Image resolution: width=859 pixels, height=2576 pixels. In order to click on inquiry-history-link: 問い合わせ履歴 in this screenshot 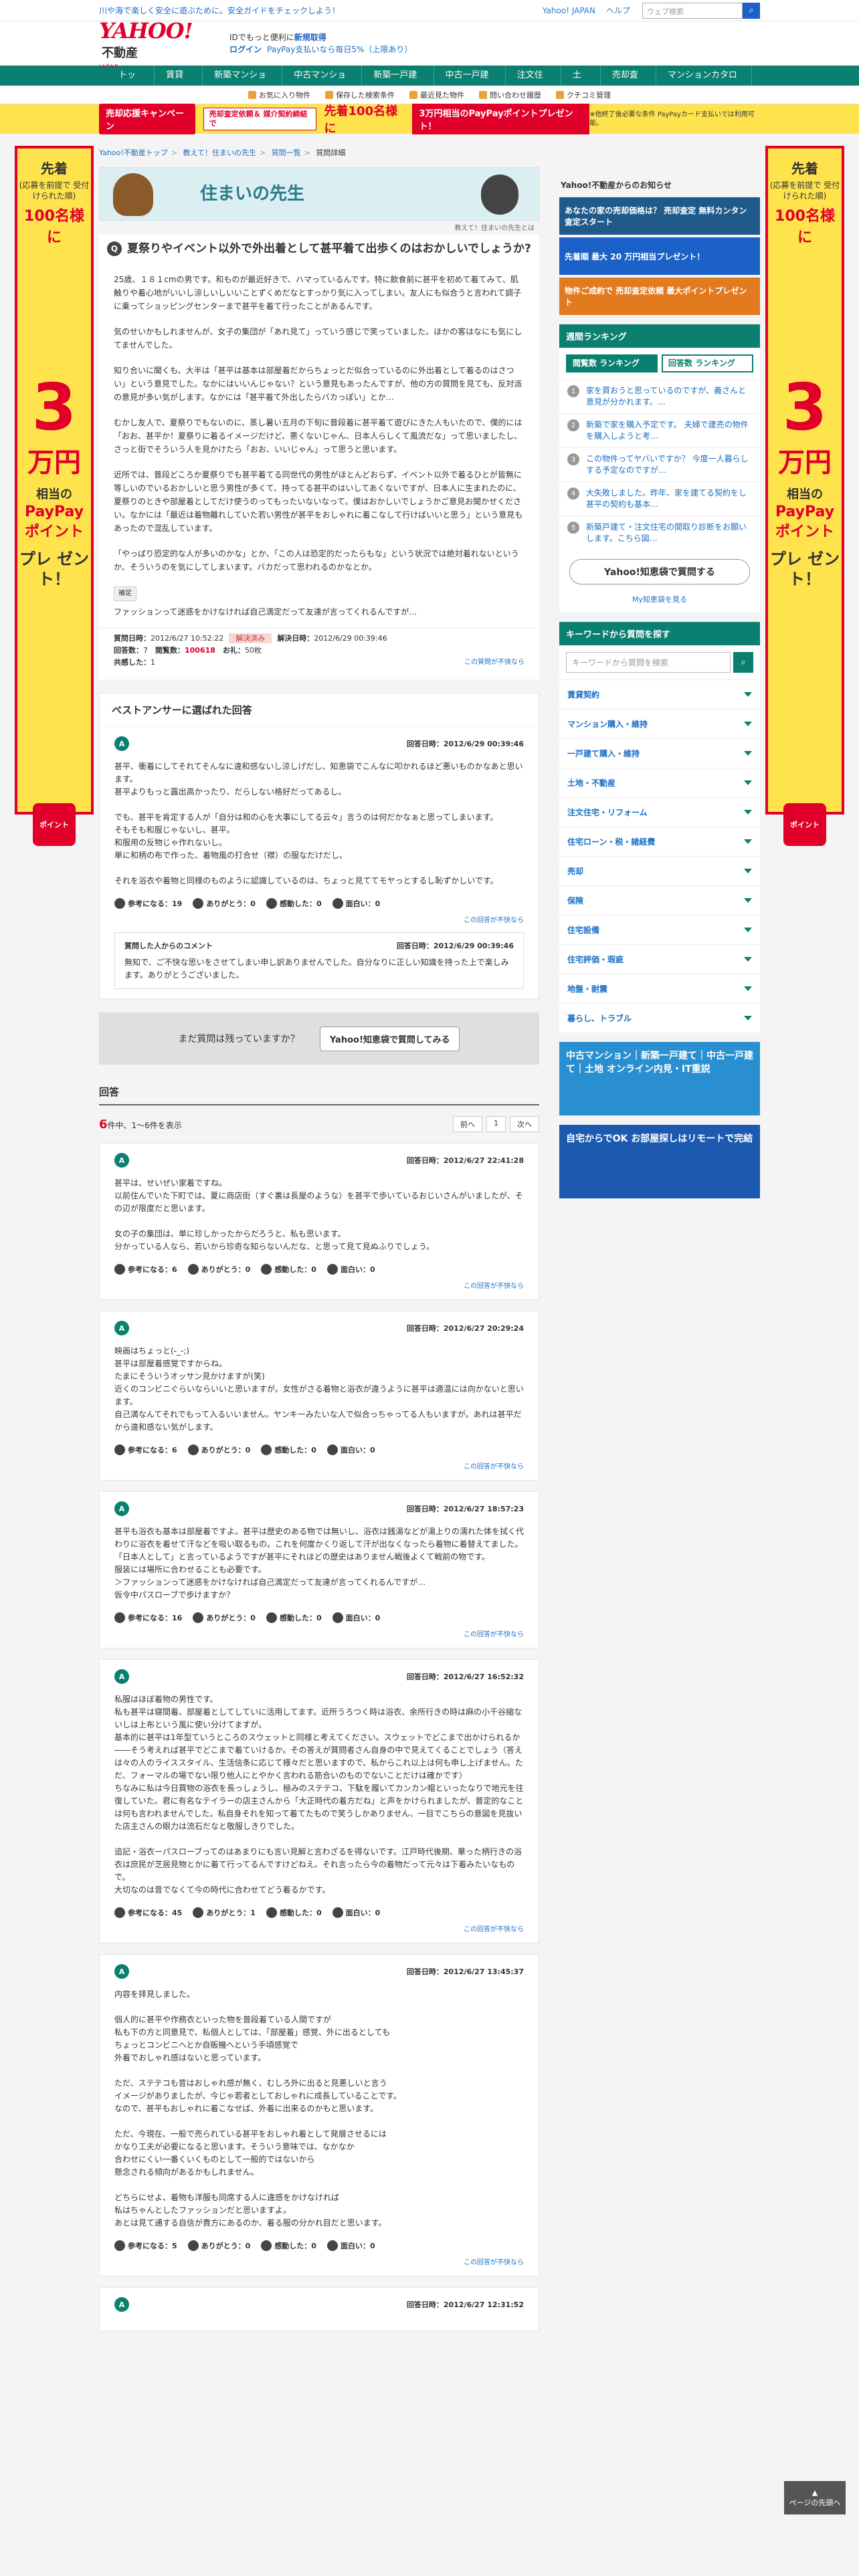, I will do `click(510, 95)`.